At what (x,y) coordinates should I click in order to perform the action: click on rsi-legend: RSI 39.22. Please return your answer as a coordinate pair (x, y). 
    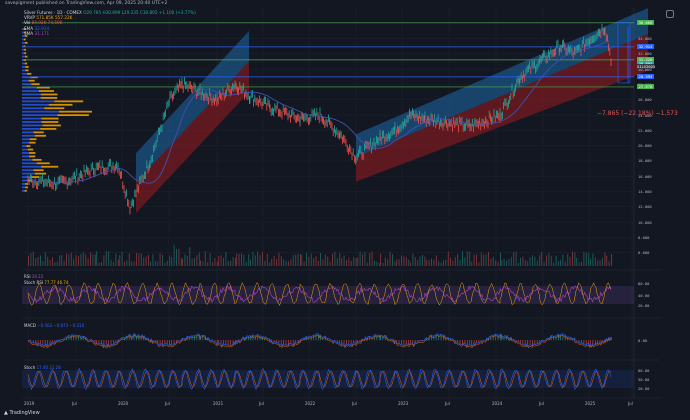
    Looking at the image, I should click on (33, 276).